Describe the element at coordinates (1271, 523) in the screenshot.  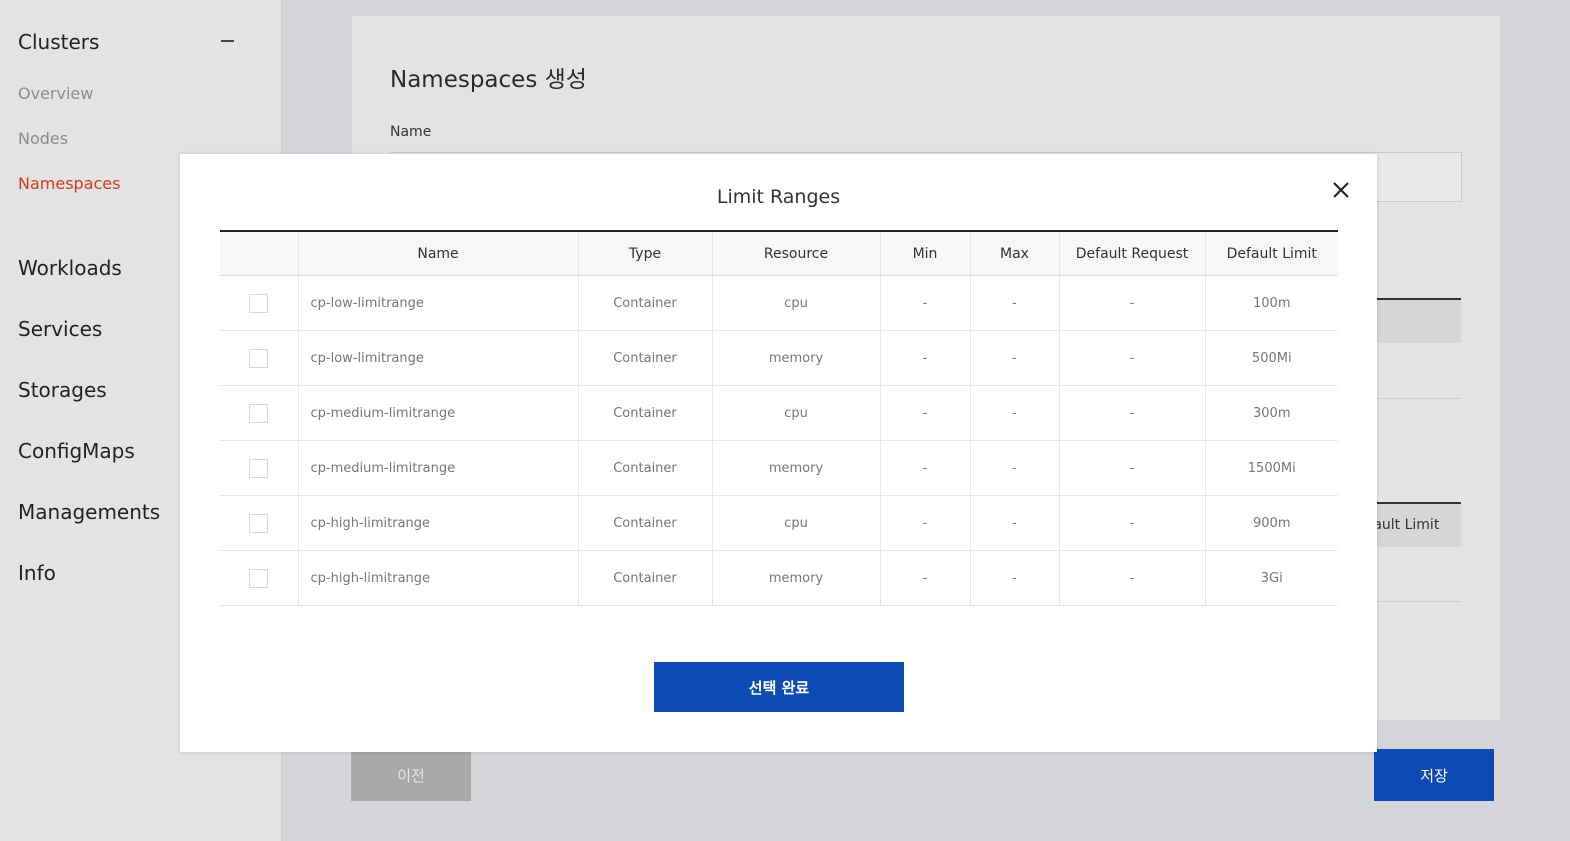
I see `cell-default-limit: 900m` at that location.